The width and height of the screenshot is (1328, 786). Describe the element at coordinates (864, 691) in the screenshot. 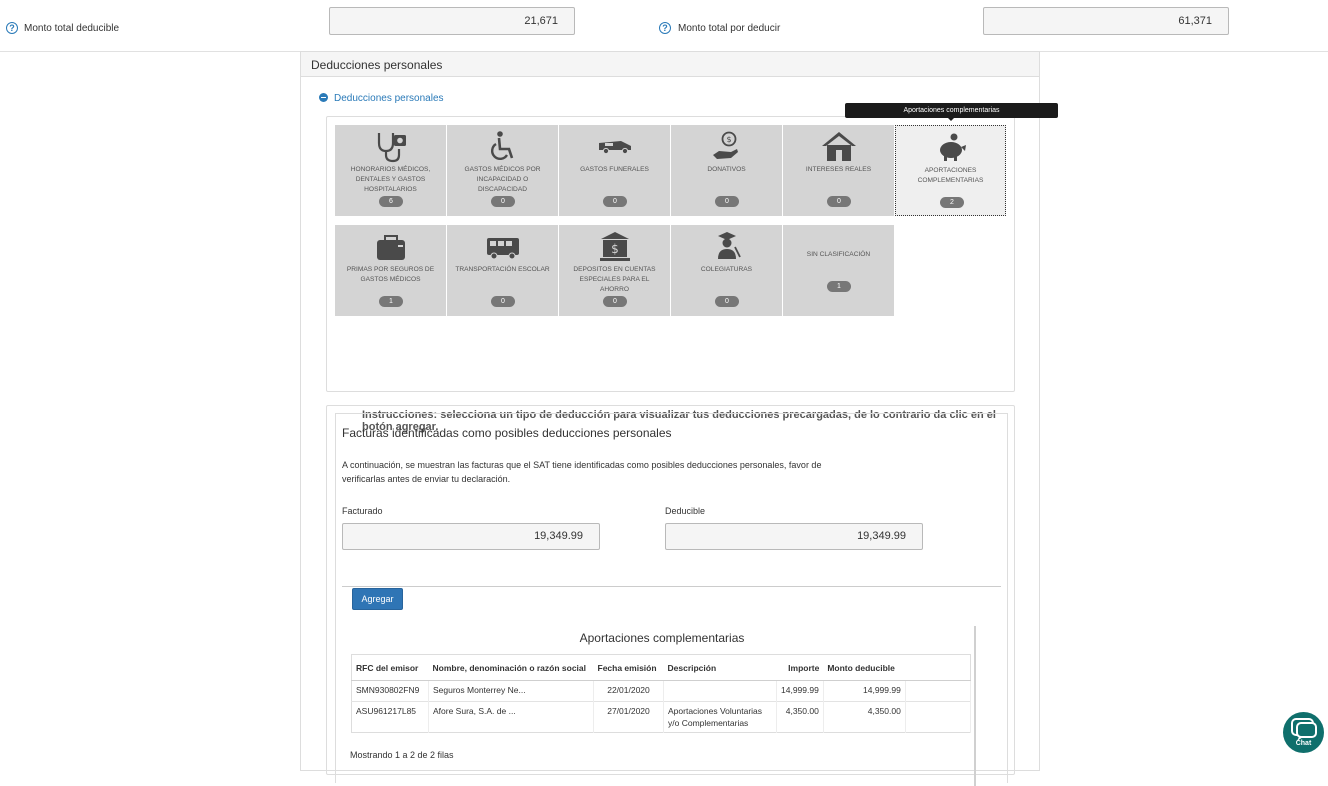

I see `cell-deductible: 14,999.99` at that location.